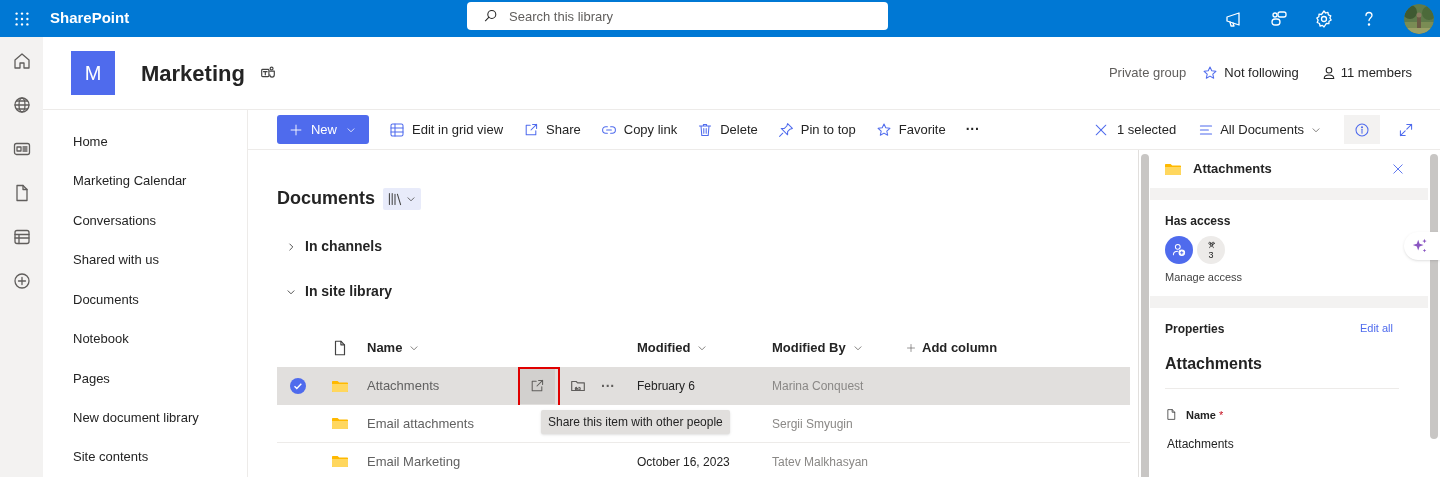 The height and width of the screenshot is (477, 1440). Describe the element at coordinates (1201, 415) in the screenshot. I see `field-label: Name` at that location.